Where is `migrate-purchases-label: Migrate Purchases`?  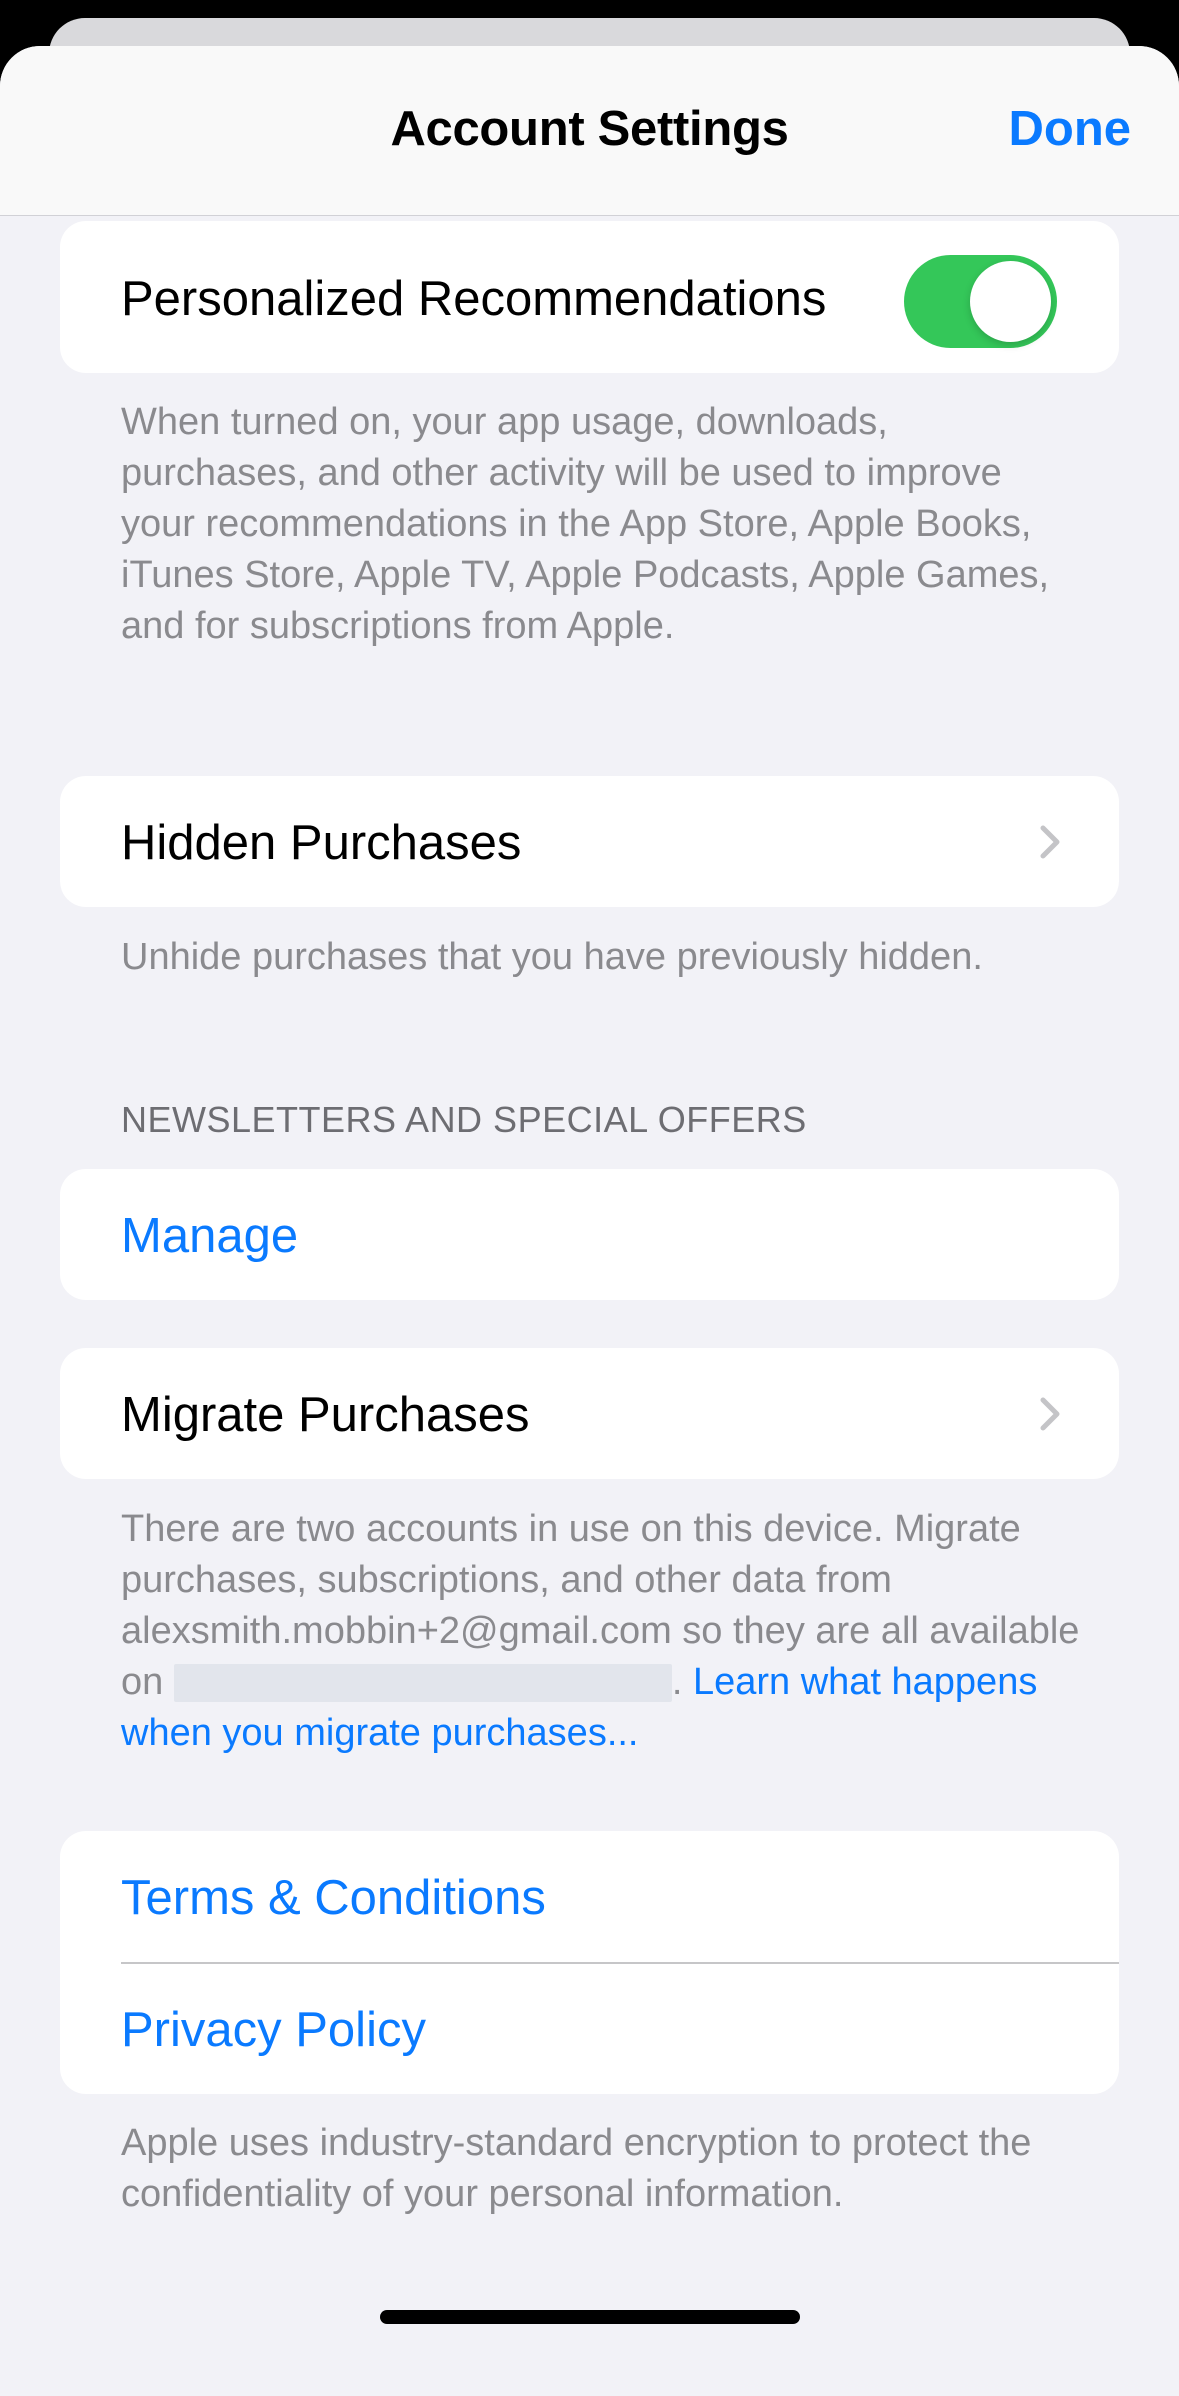 migrate-purchases-label: Migrate Purchases is located at coordinates (325, 1415).